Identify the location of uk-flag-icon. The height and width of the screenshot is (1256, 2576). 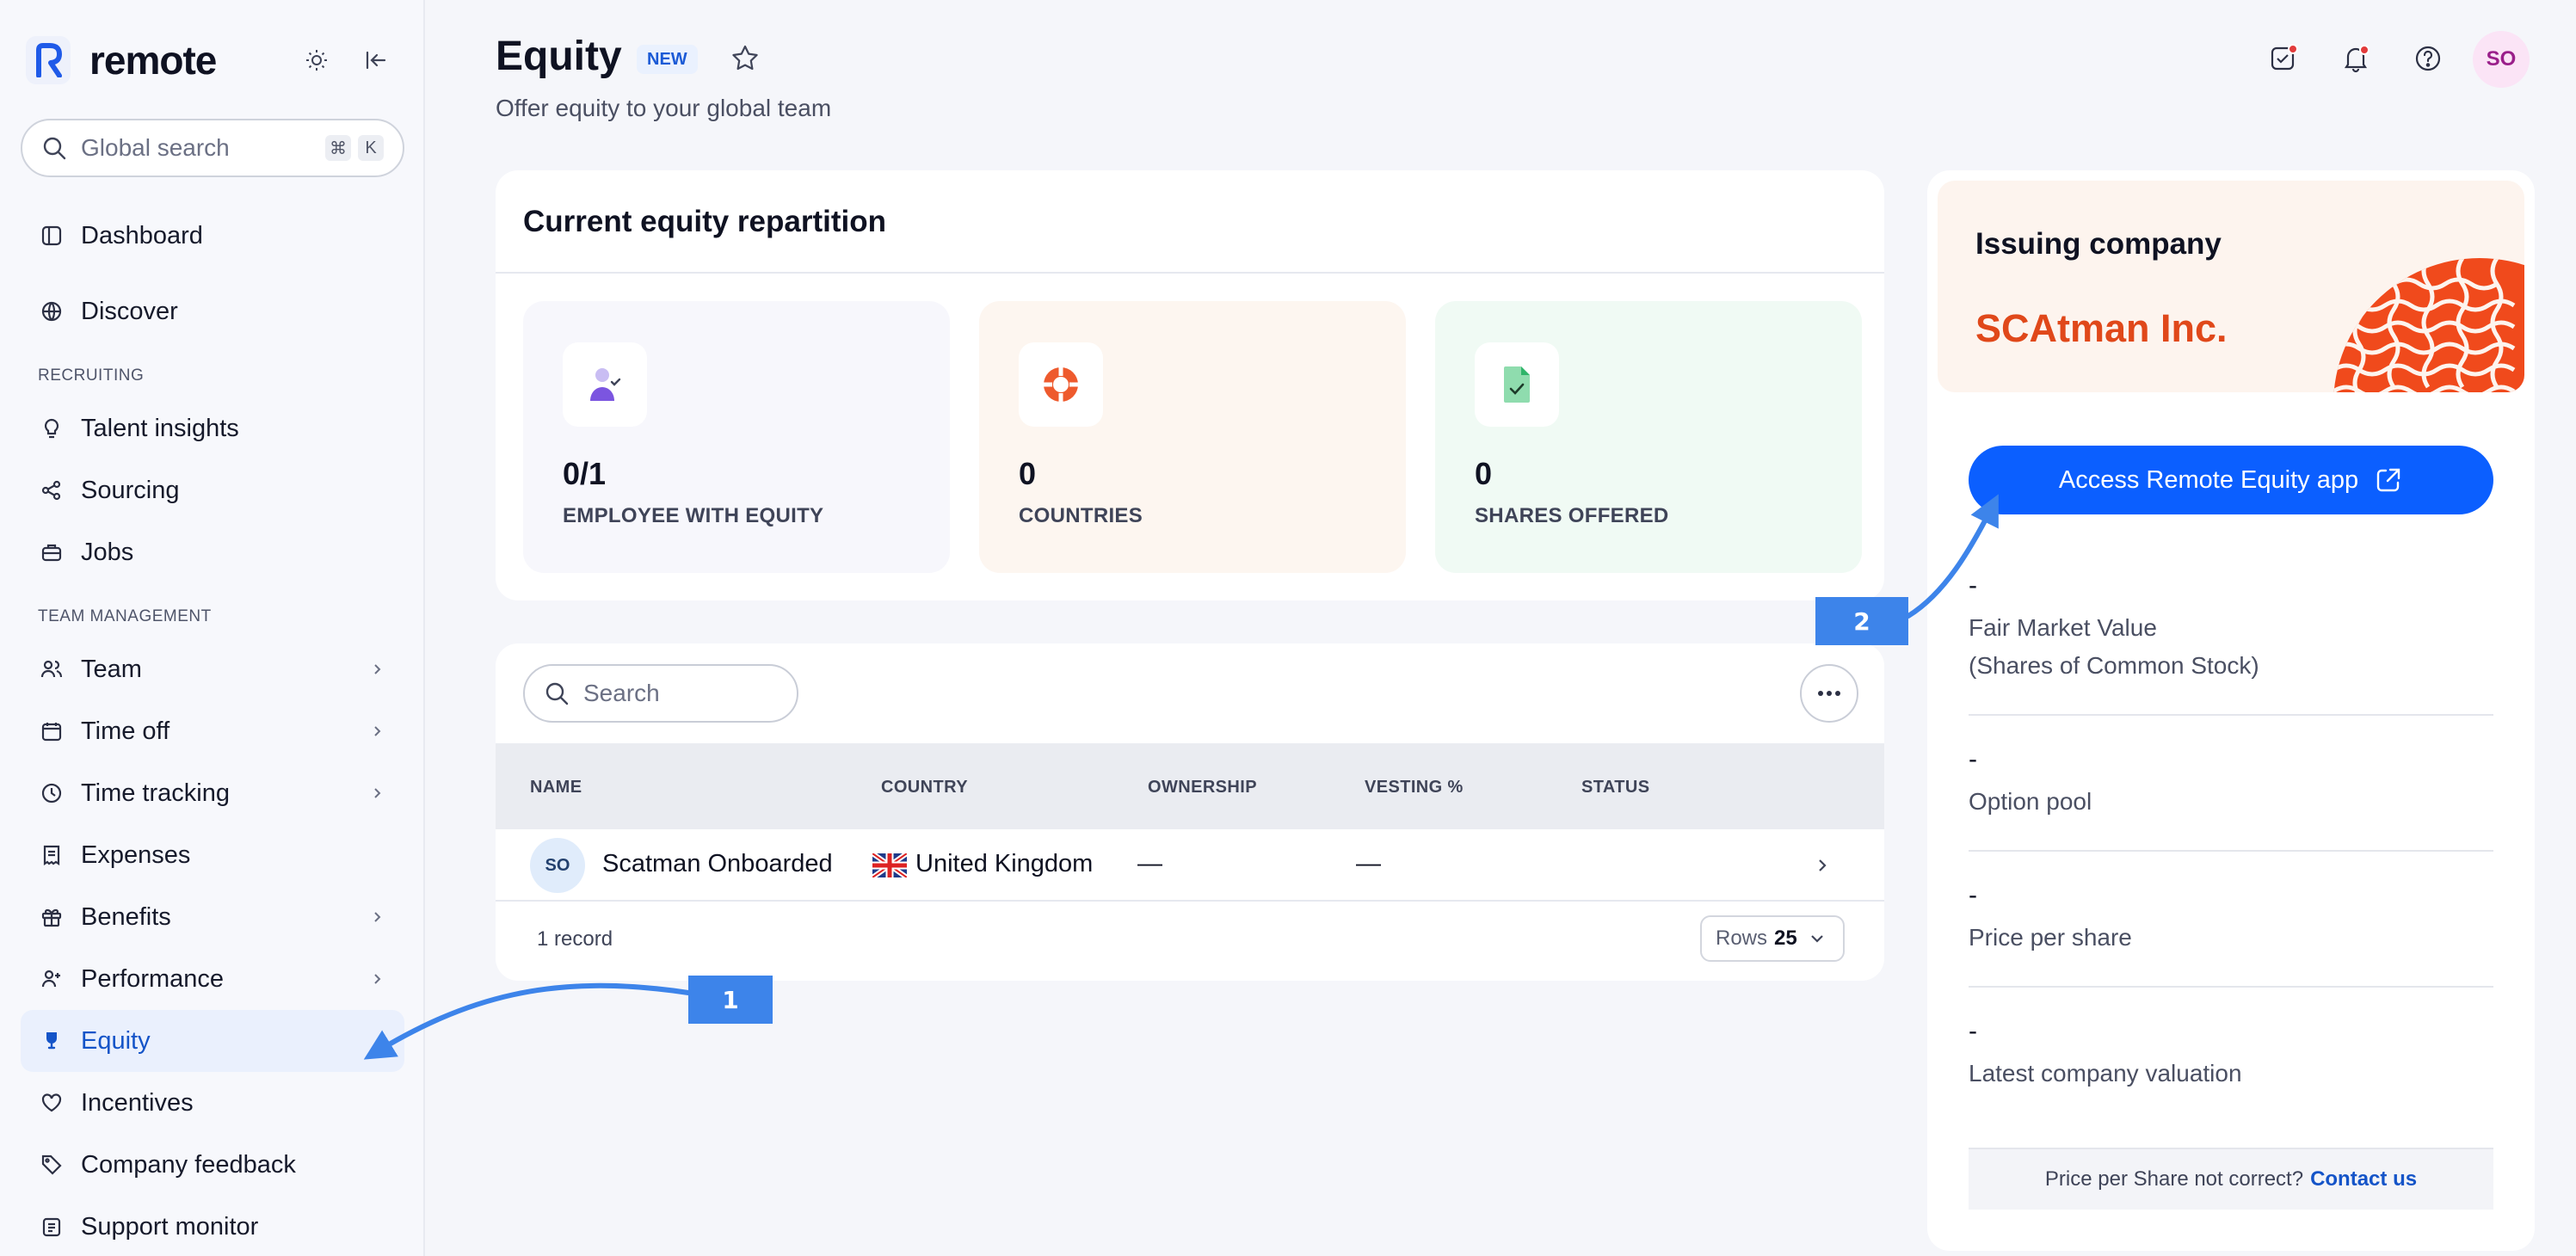
(890, 865).